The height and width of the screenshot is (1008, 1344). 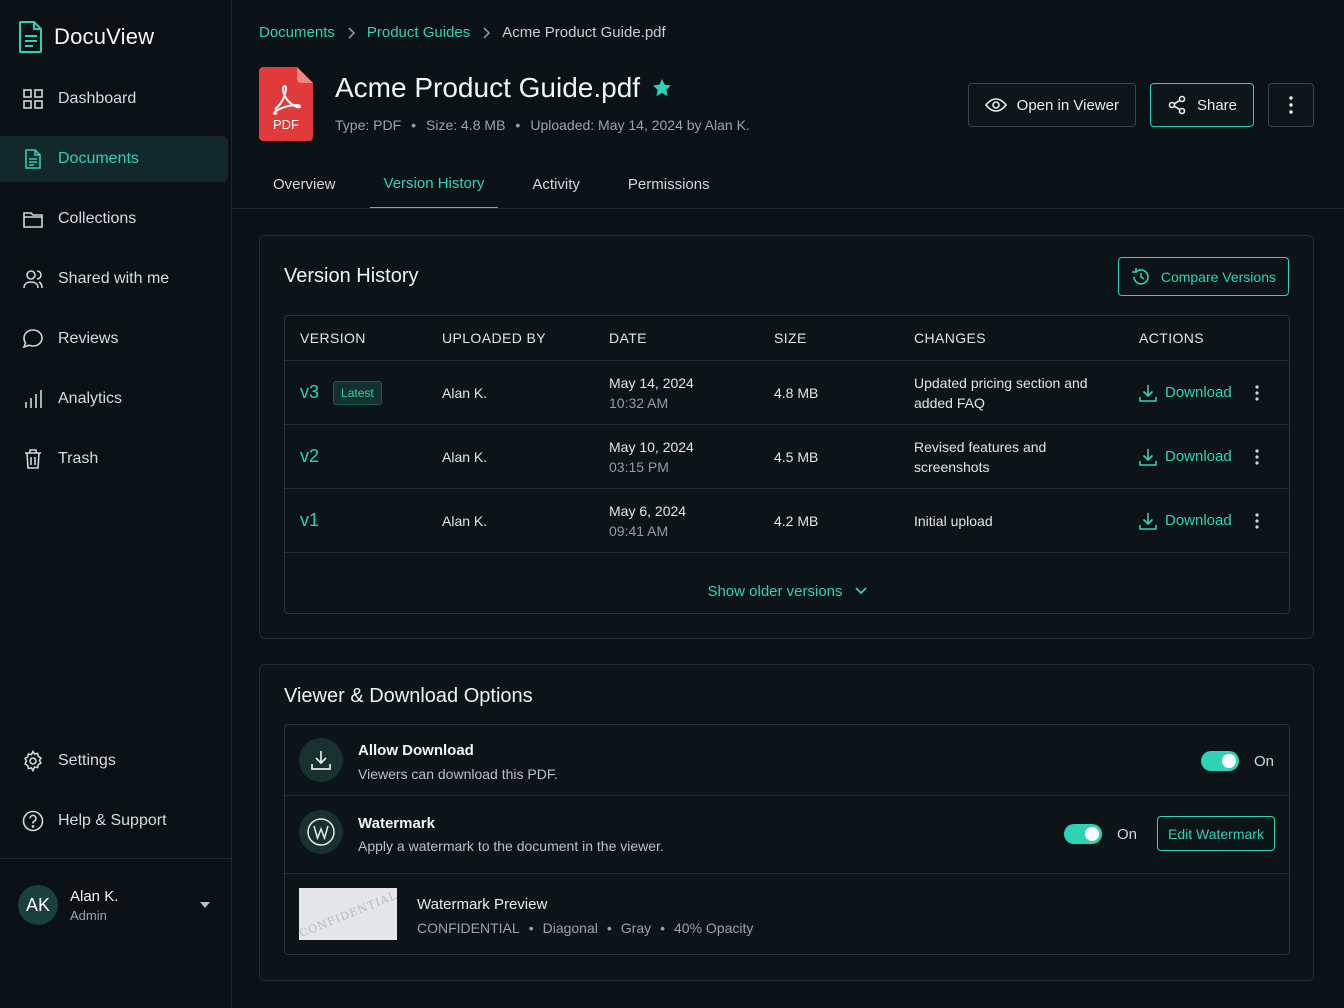 I want to click on caret-down-icon, so click(x=205, y=905).